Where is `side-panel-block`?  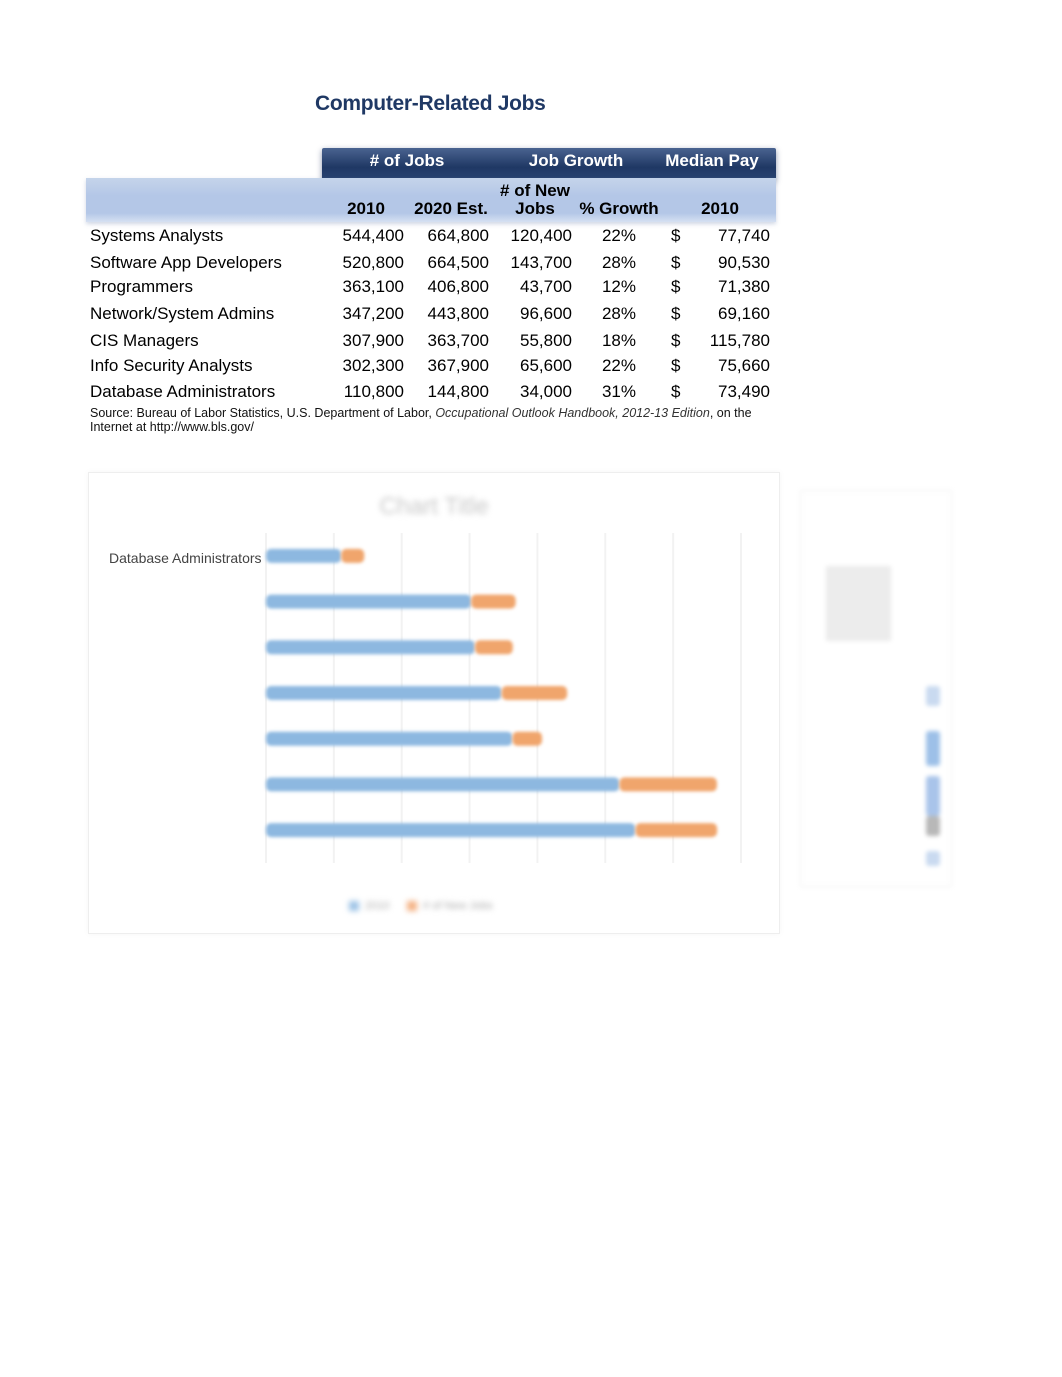
side-panel-block is located at coordinates (858, 603).